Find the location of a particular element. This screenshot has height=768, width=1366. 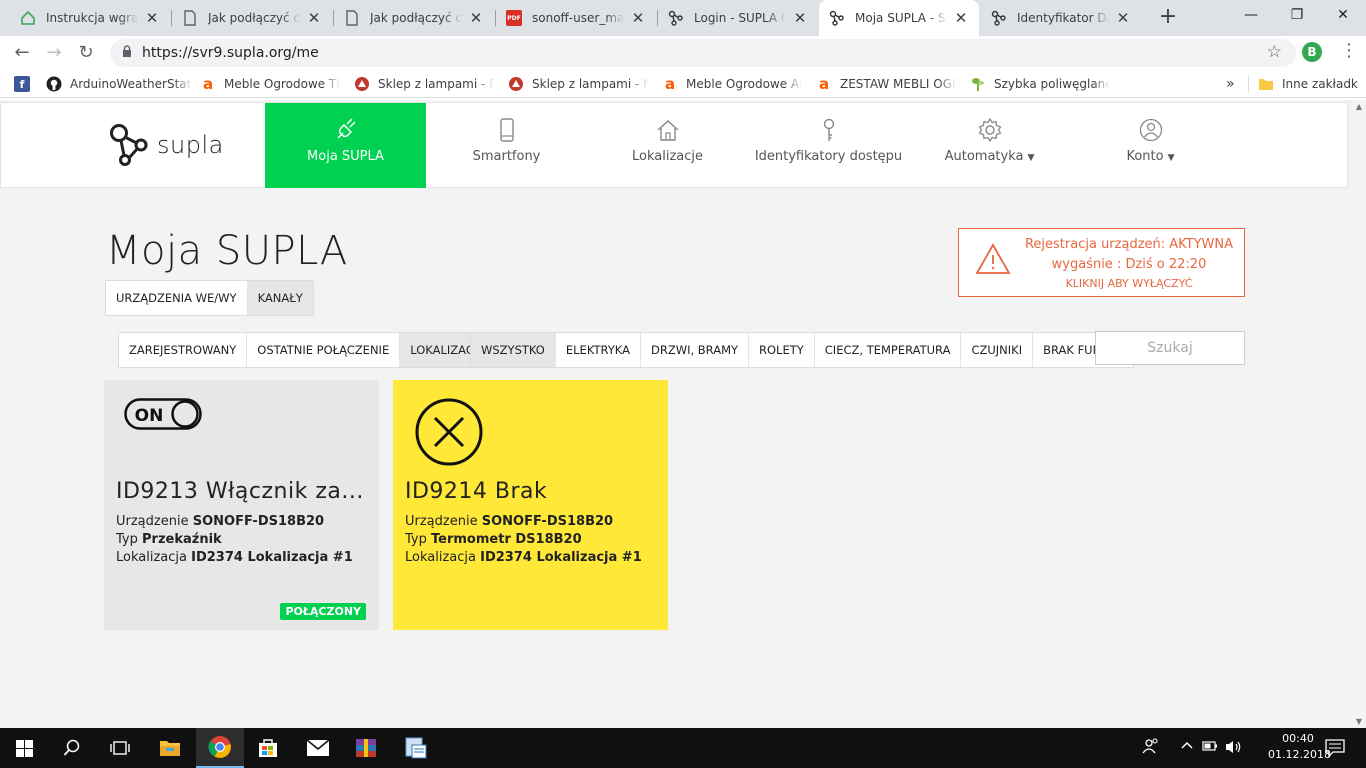

filter-liquid-temperature: CIECZ, TEMPERATURA is located at coordinates (888, 350).